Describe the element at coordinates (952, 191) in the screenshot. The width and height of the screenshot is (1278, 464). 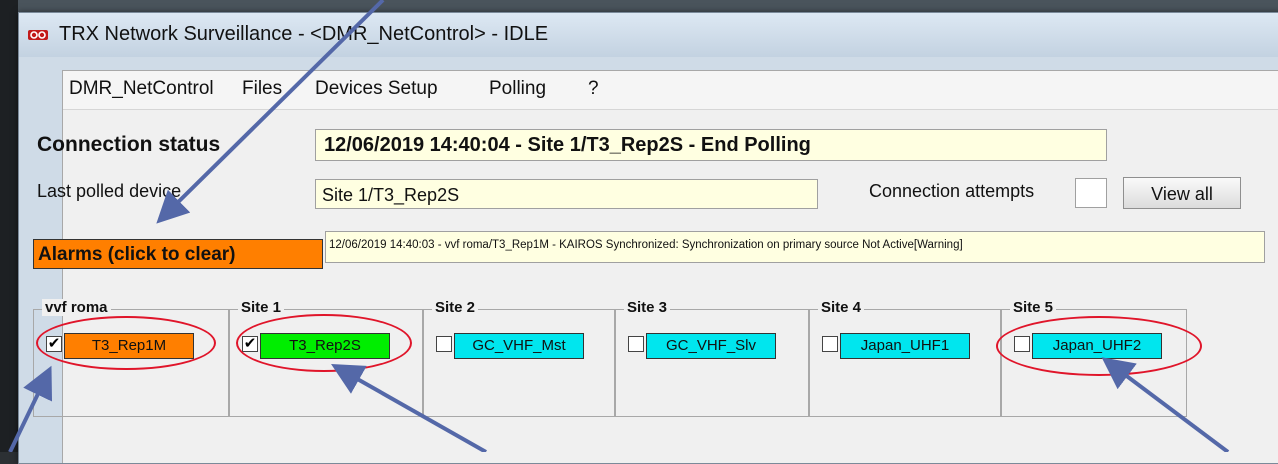
I see `connection-attempts-label: Connection attempts` at that location.